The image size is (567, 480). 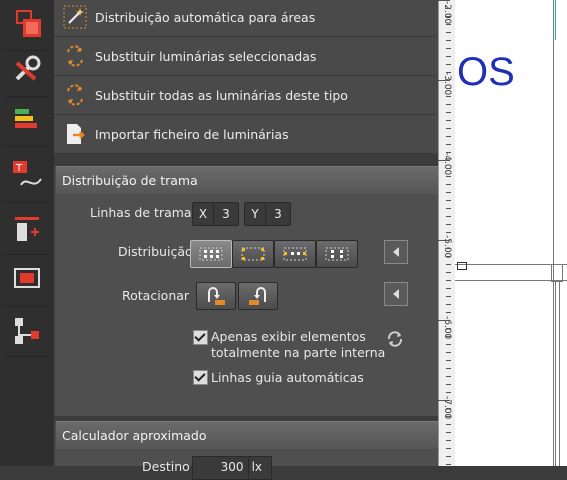 I want to click on magic-wand-icon, so click(x=75, y=17).